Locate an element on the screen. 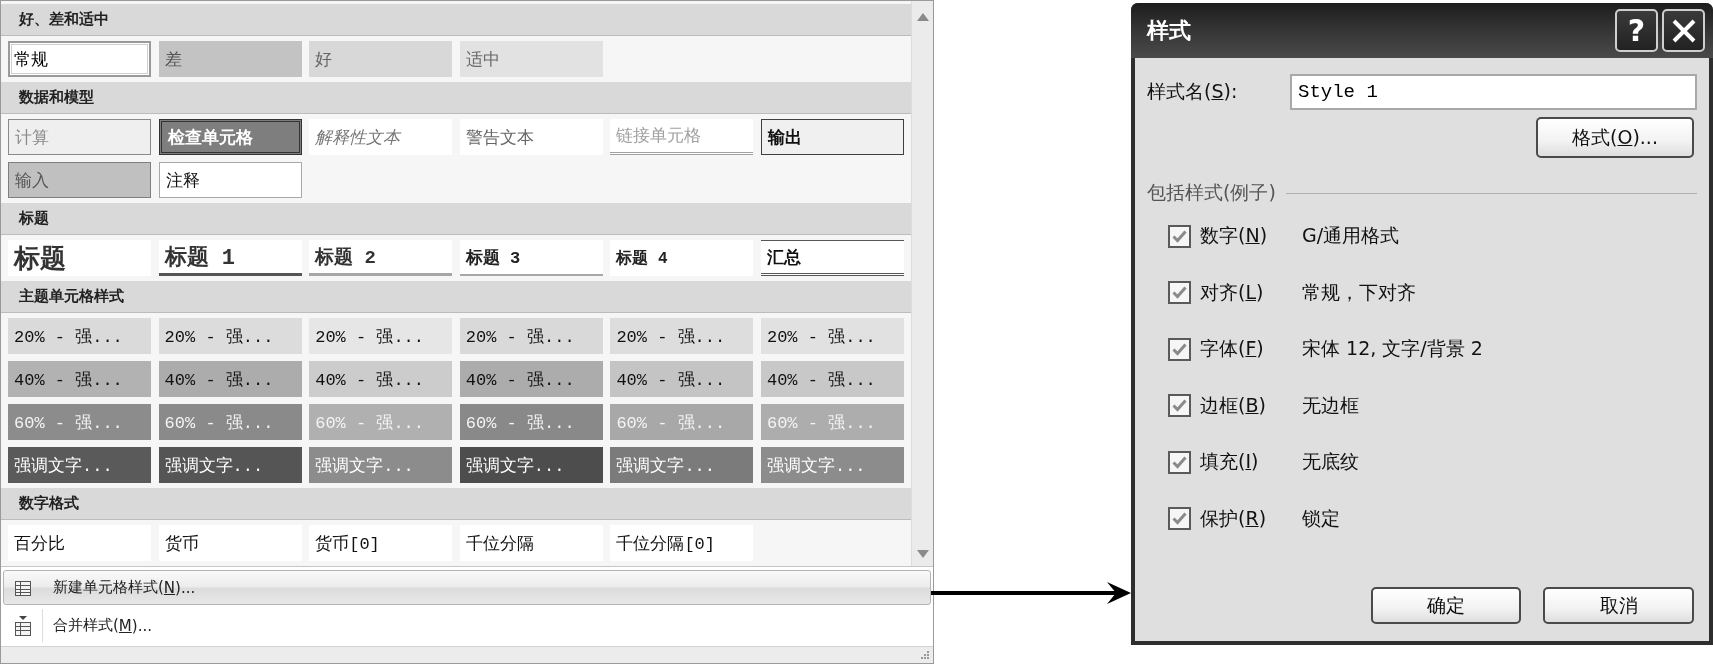 Image resolution: width=1713 pixels, height=664 pixels. cell-style-option: 标题 2 is located at coordinates (381, 258).